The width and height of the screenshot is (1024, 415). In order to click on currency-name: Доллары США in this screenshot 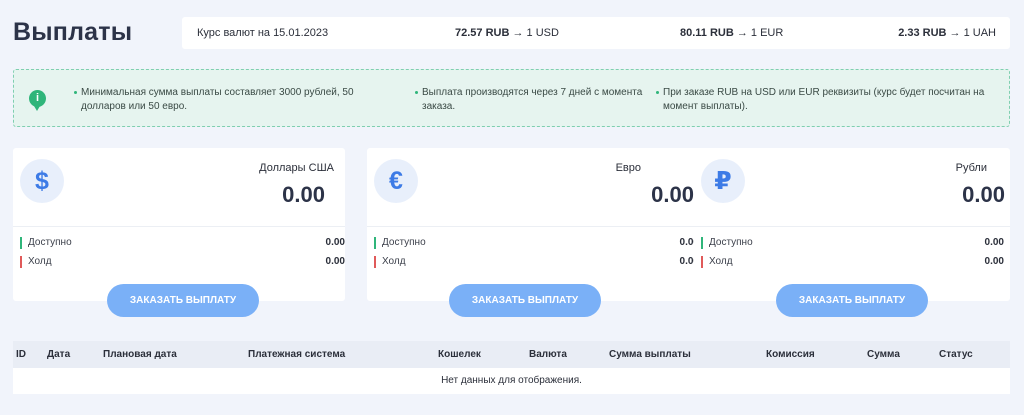, I will do `click(296, 168)`.